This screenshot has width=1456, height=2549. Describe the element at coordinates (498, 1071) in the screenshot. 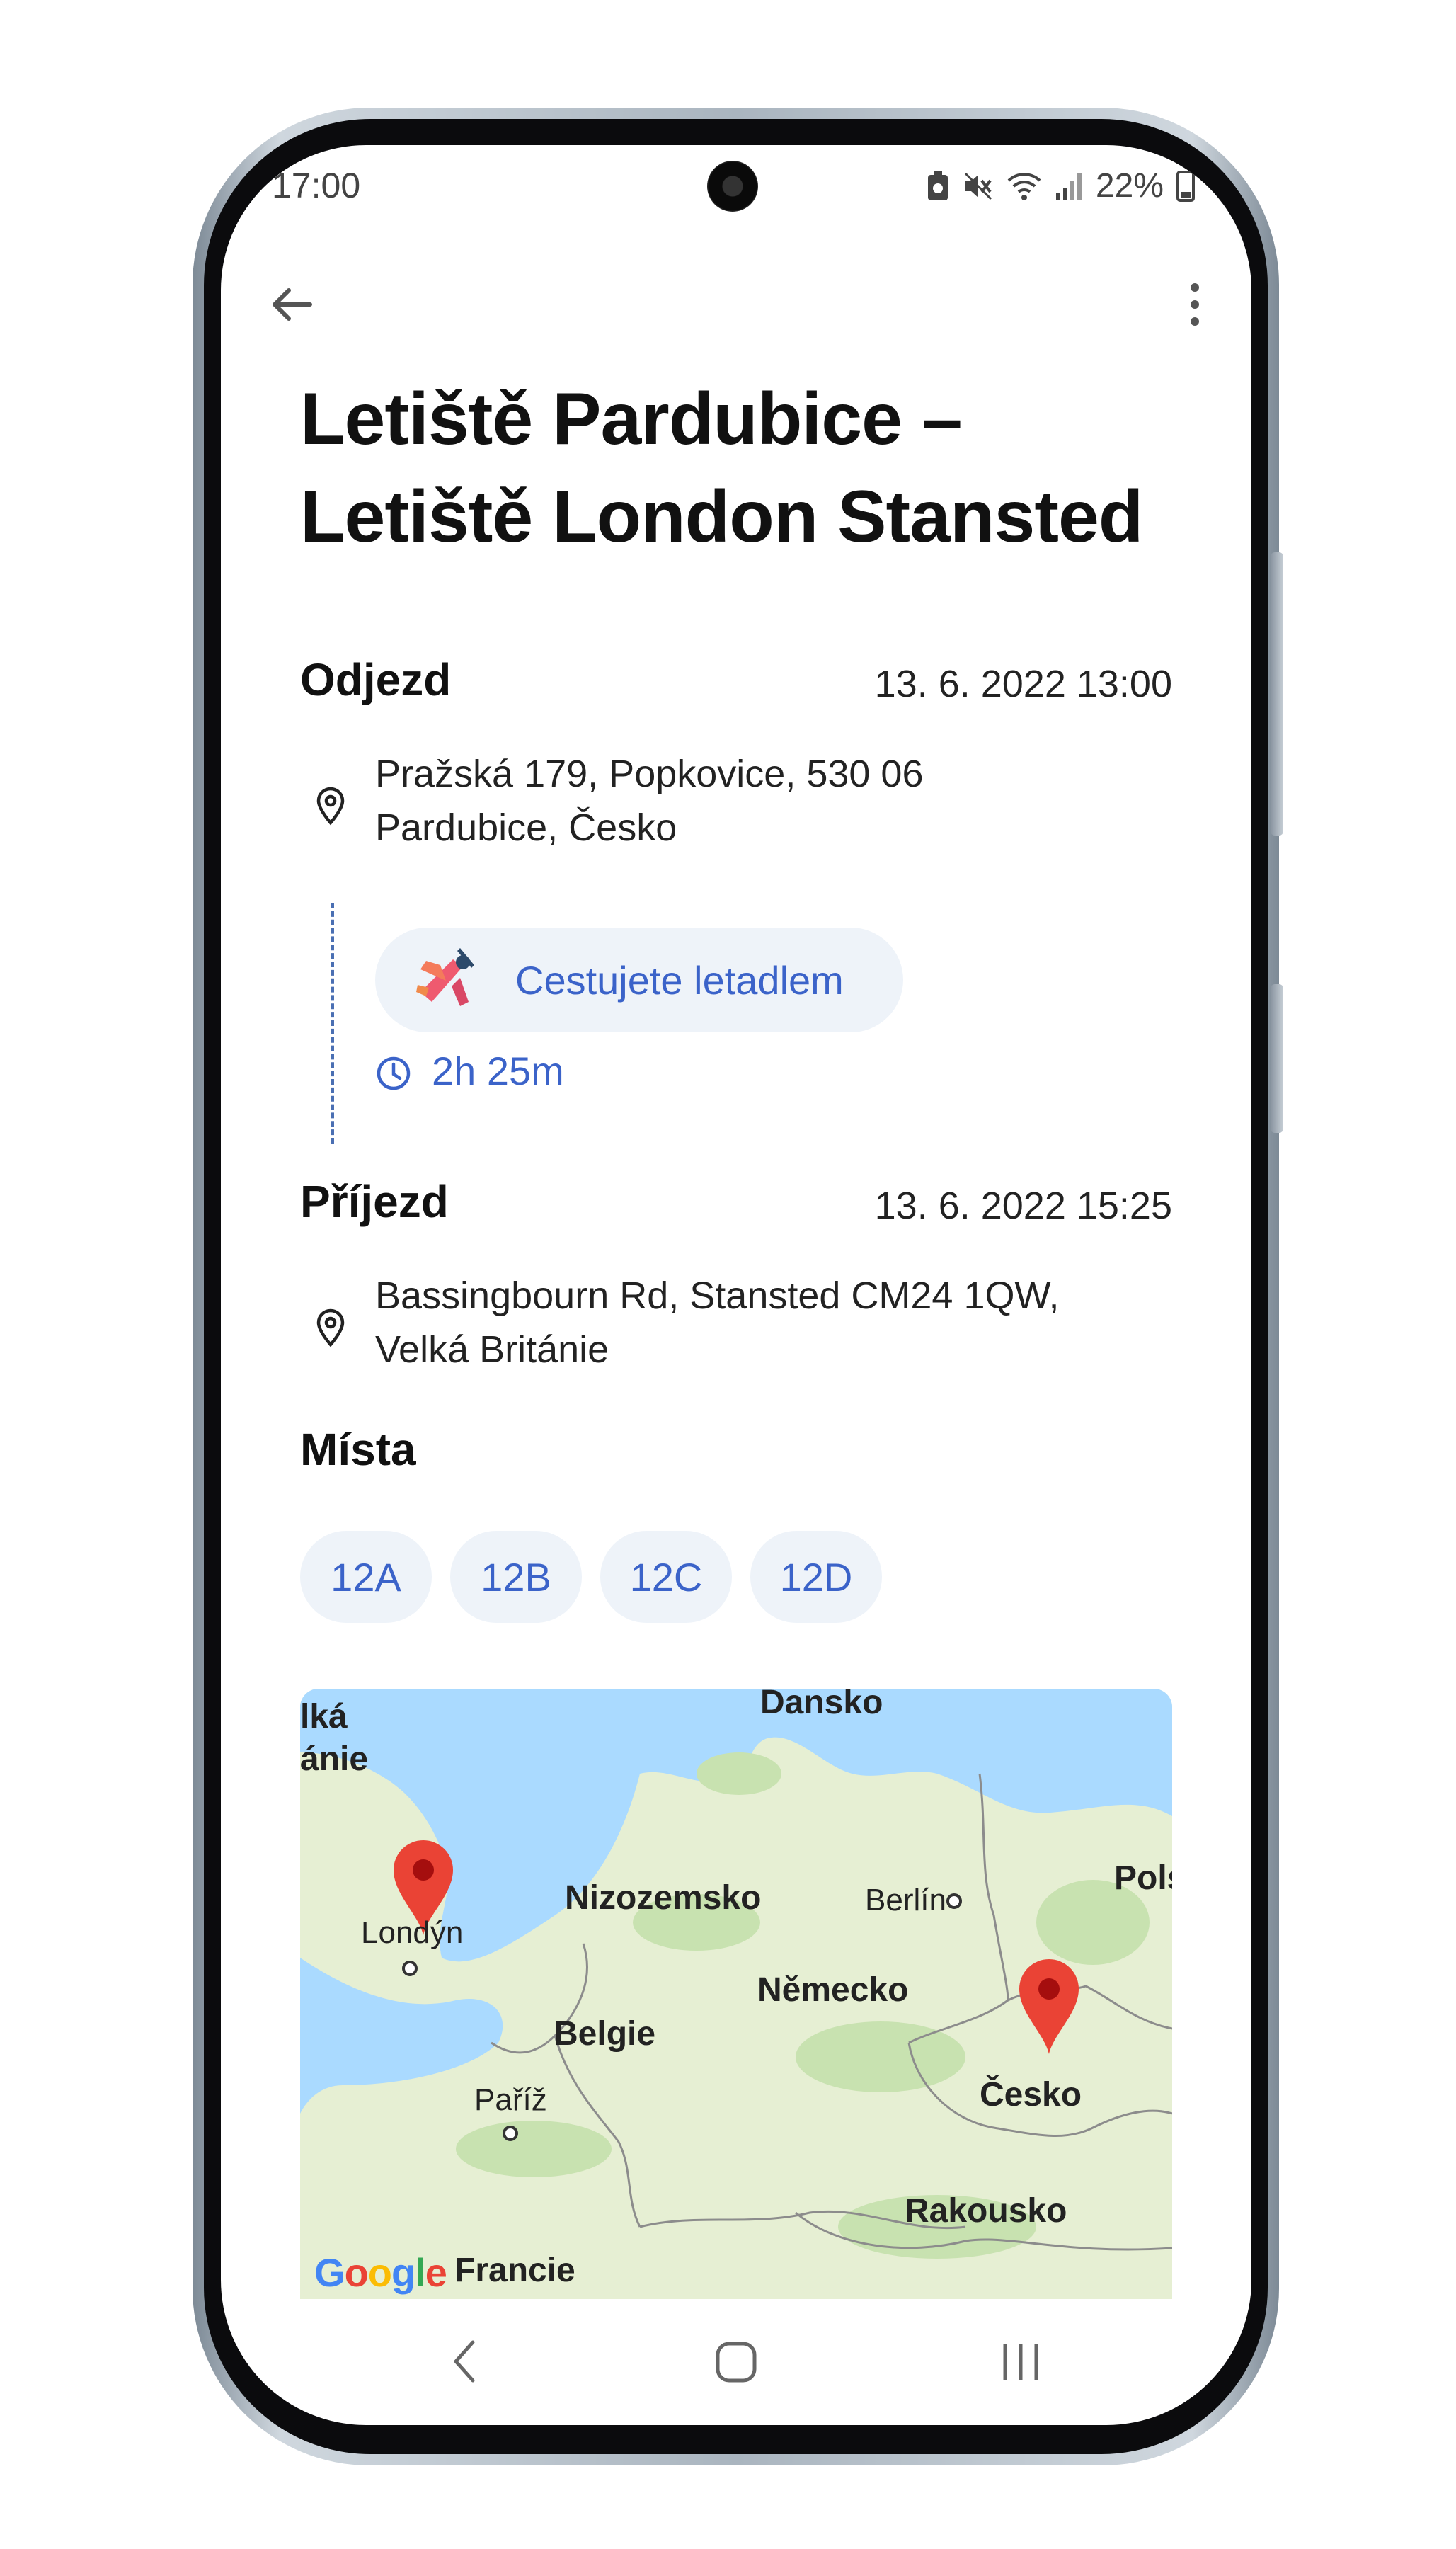

I see `travel-duration: 2h 25m` at that location.